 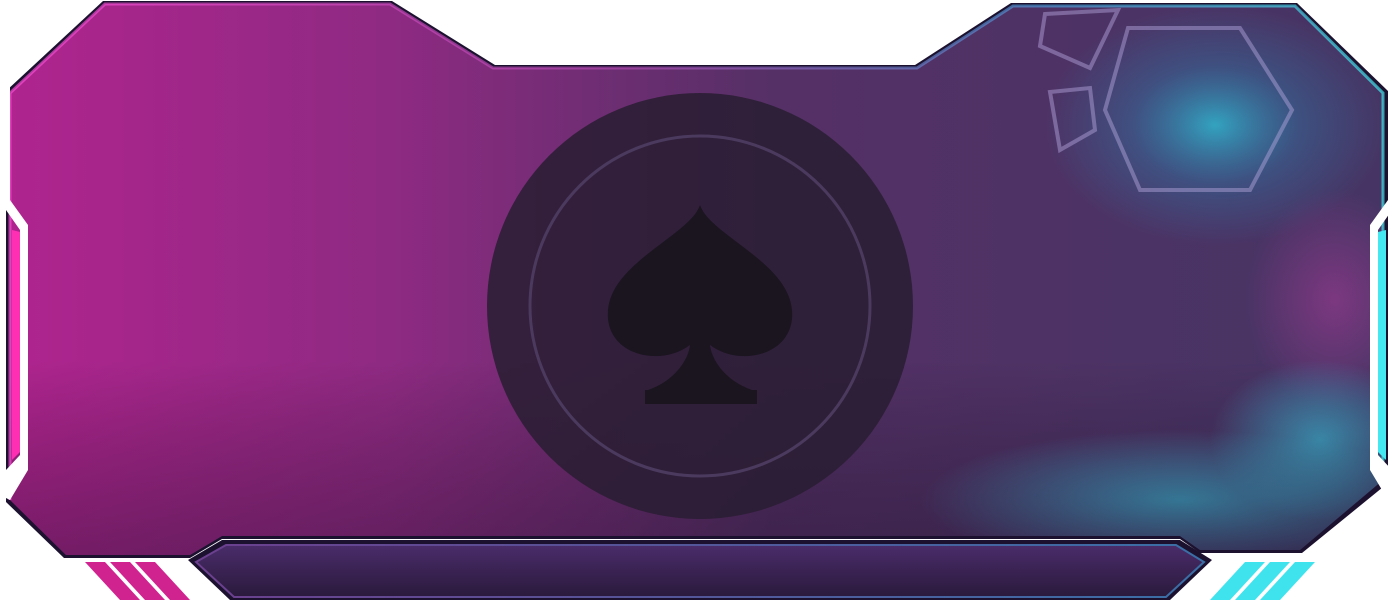 What do you see at coordinates (700, 568) in the screenshot?
I see `card-caption` at bounding box center [700, 568].